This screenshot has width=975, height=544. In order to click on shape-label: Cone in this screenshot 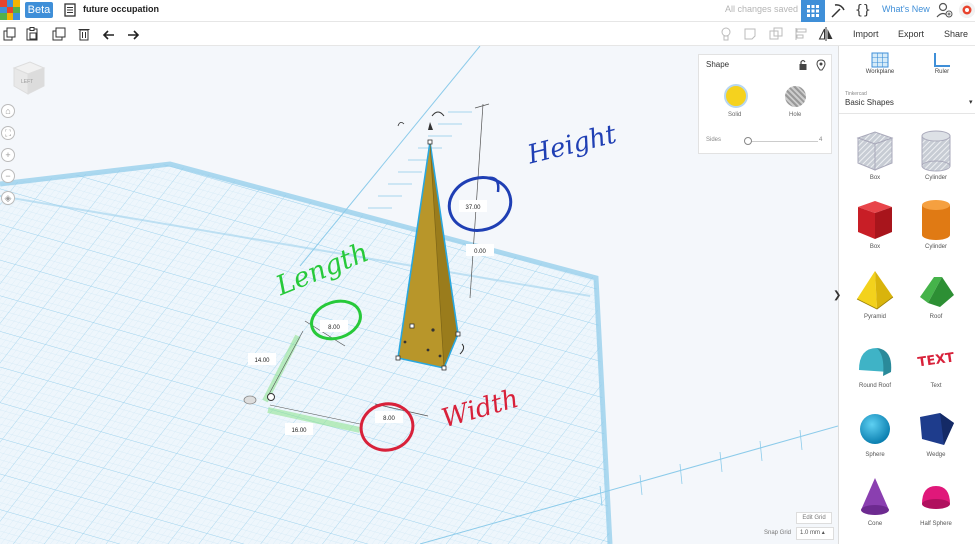, I will do `click(875, 524)`.